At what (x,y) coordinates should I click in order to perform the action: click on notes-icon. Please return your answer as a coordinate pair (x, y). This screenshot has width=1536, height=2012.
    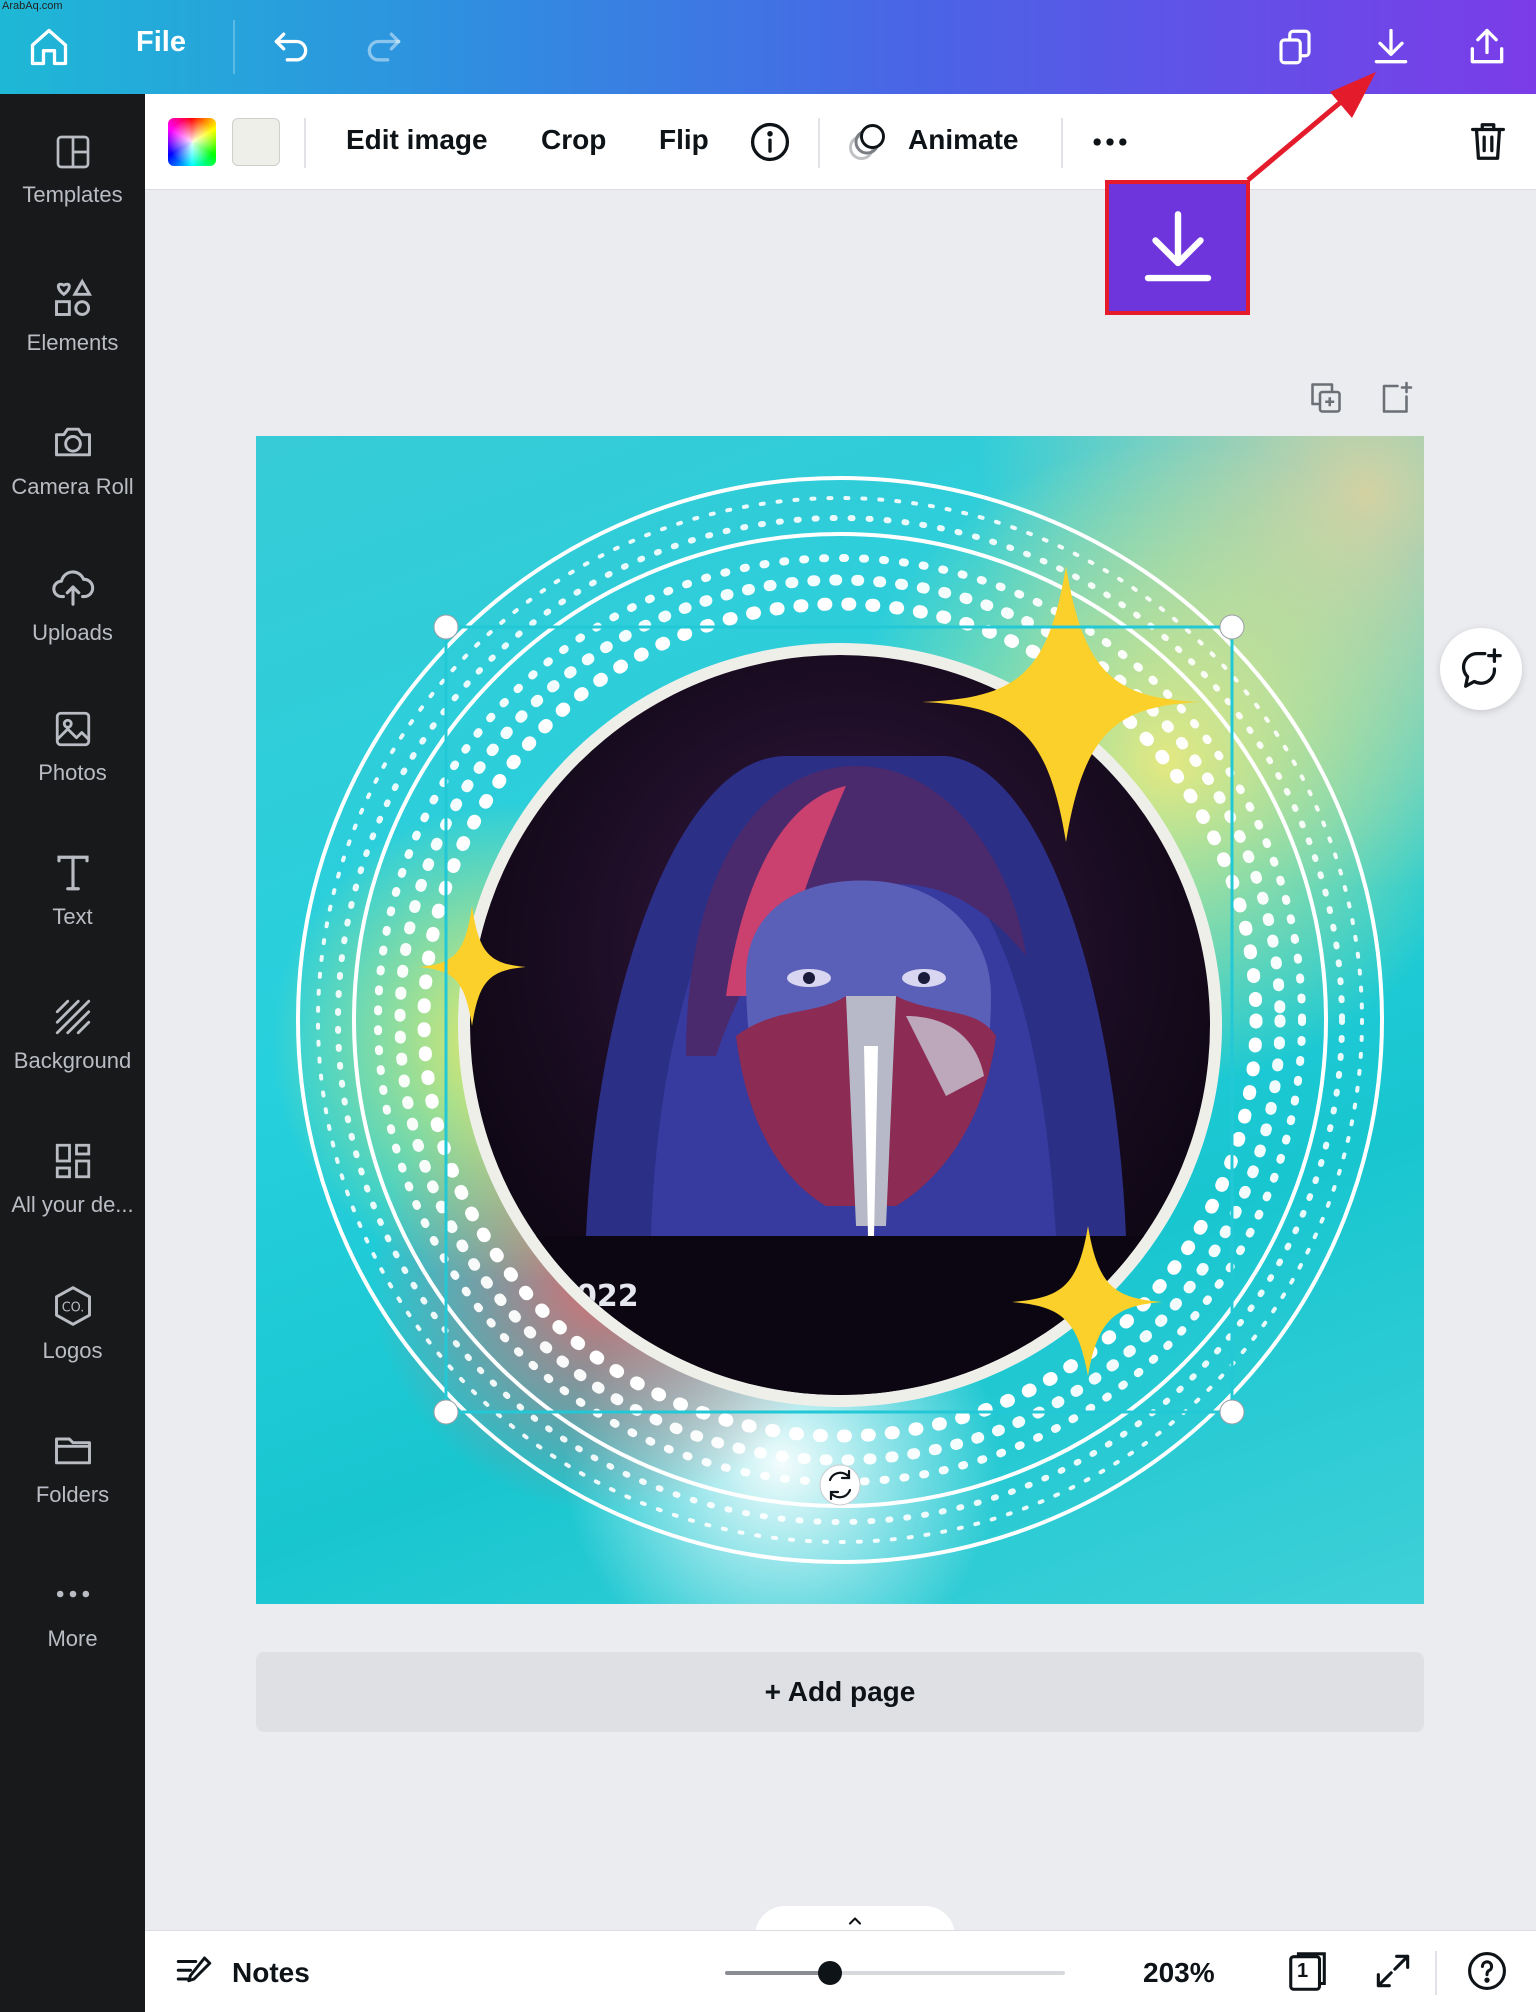
    Looking at the image, I should click on (194, 1974).